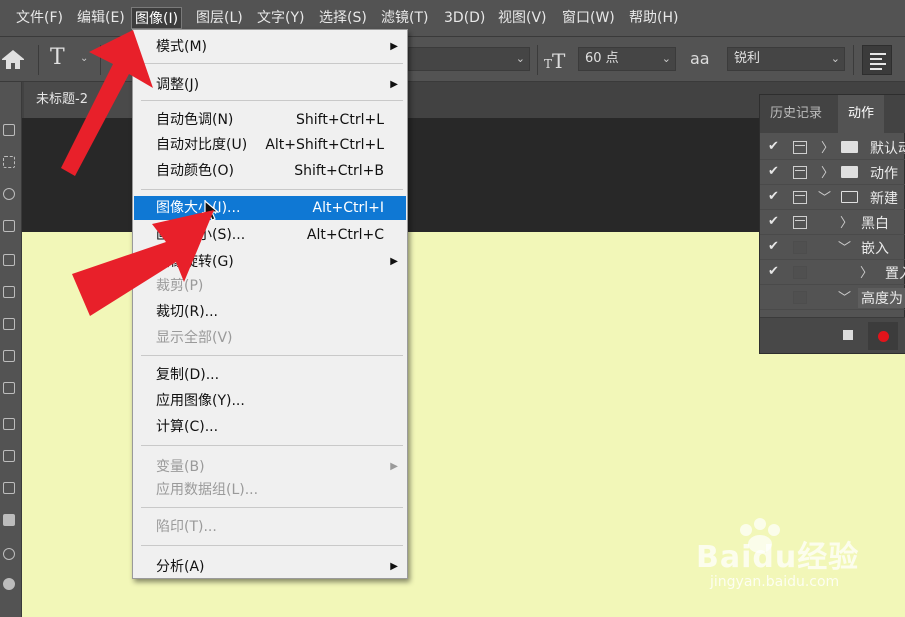 This screenshot has height=617, width=905. Describe the element at coordinates (9, 388) in the screenshot. I see `brush-tool-icon` at that location.